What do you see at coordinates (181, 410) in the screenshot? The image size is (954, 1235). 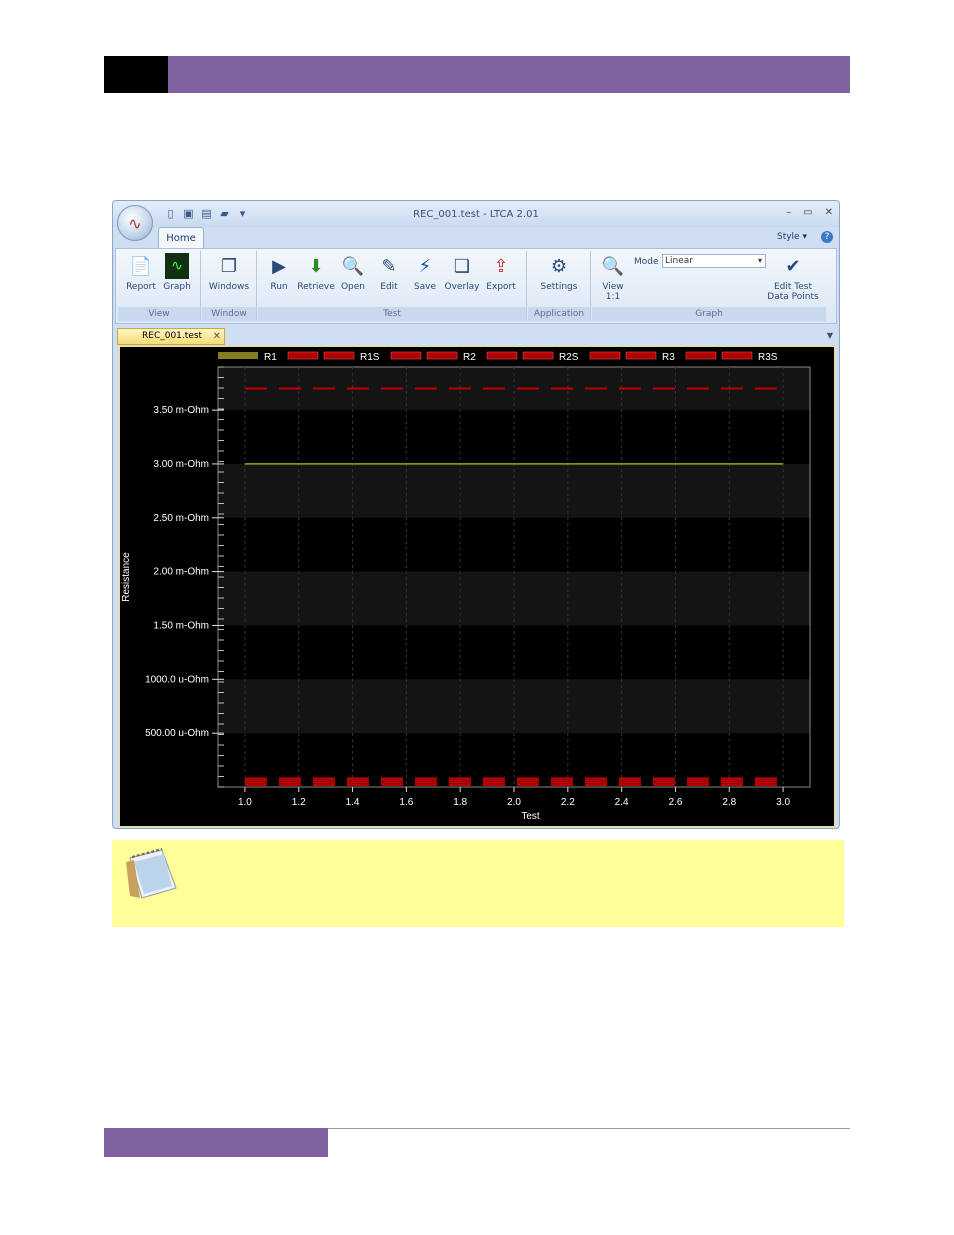 I see `y-tick-label: 3.50 m-Ohm` at bounding box center [181, 410].